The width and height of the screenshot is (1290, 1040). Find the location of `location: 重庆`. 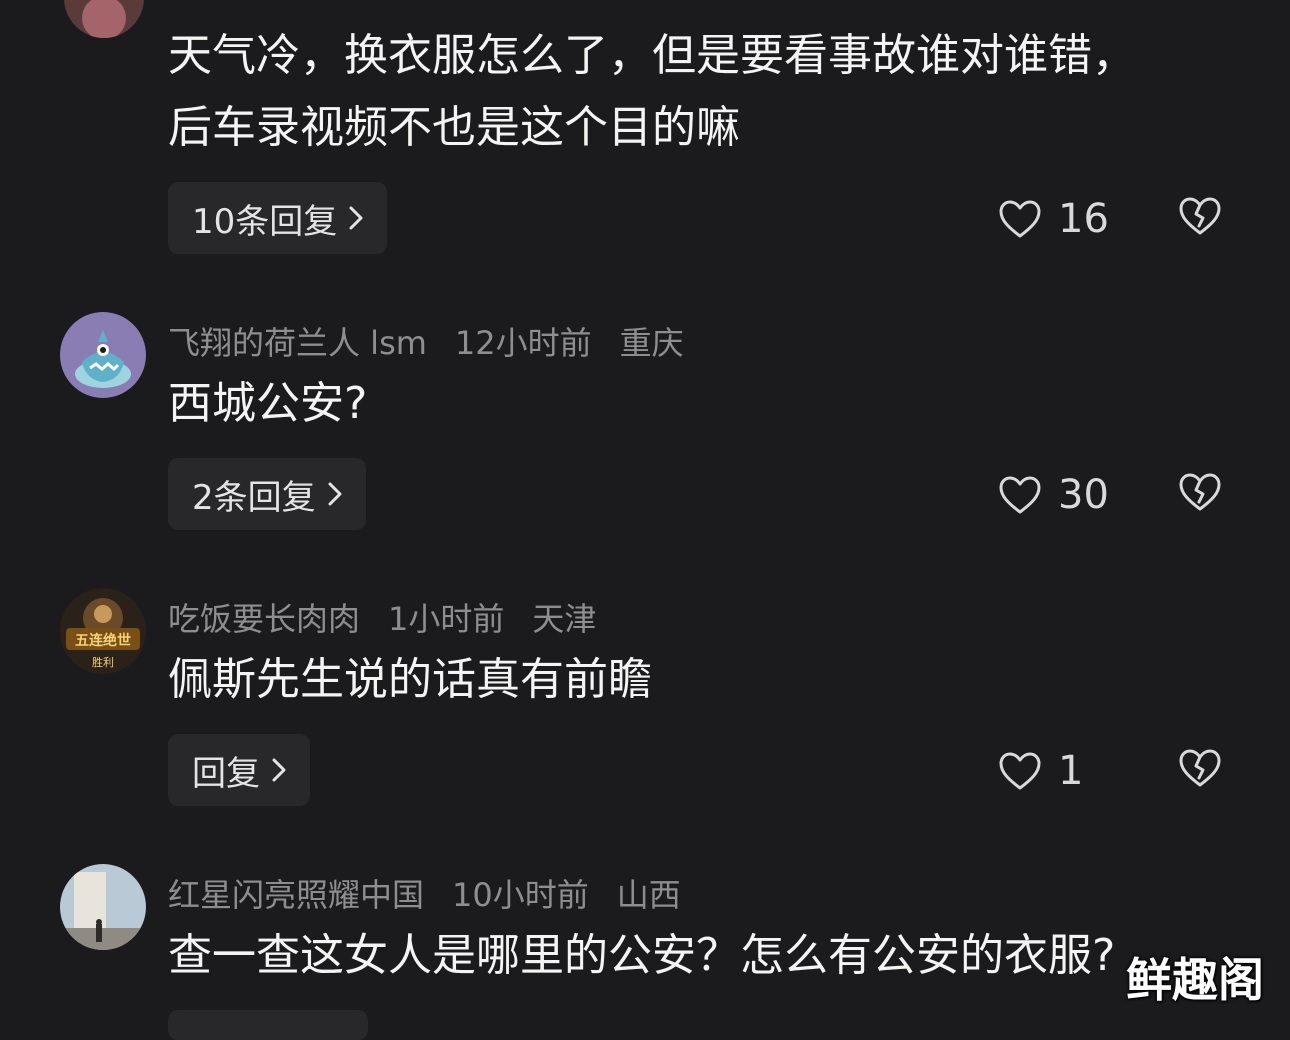

location: 重庆 is located at coordinates (651, 343).